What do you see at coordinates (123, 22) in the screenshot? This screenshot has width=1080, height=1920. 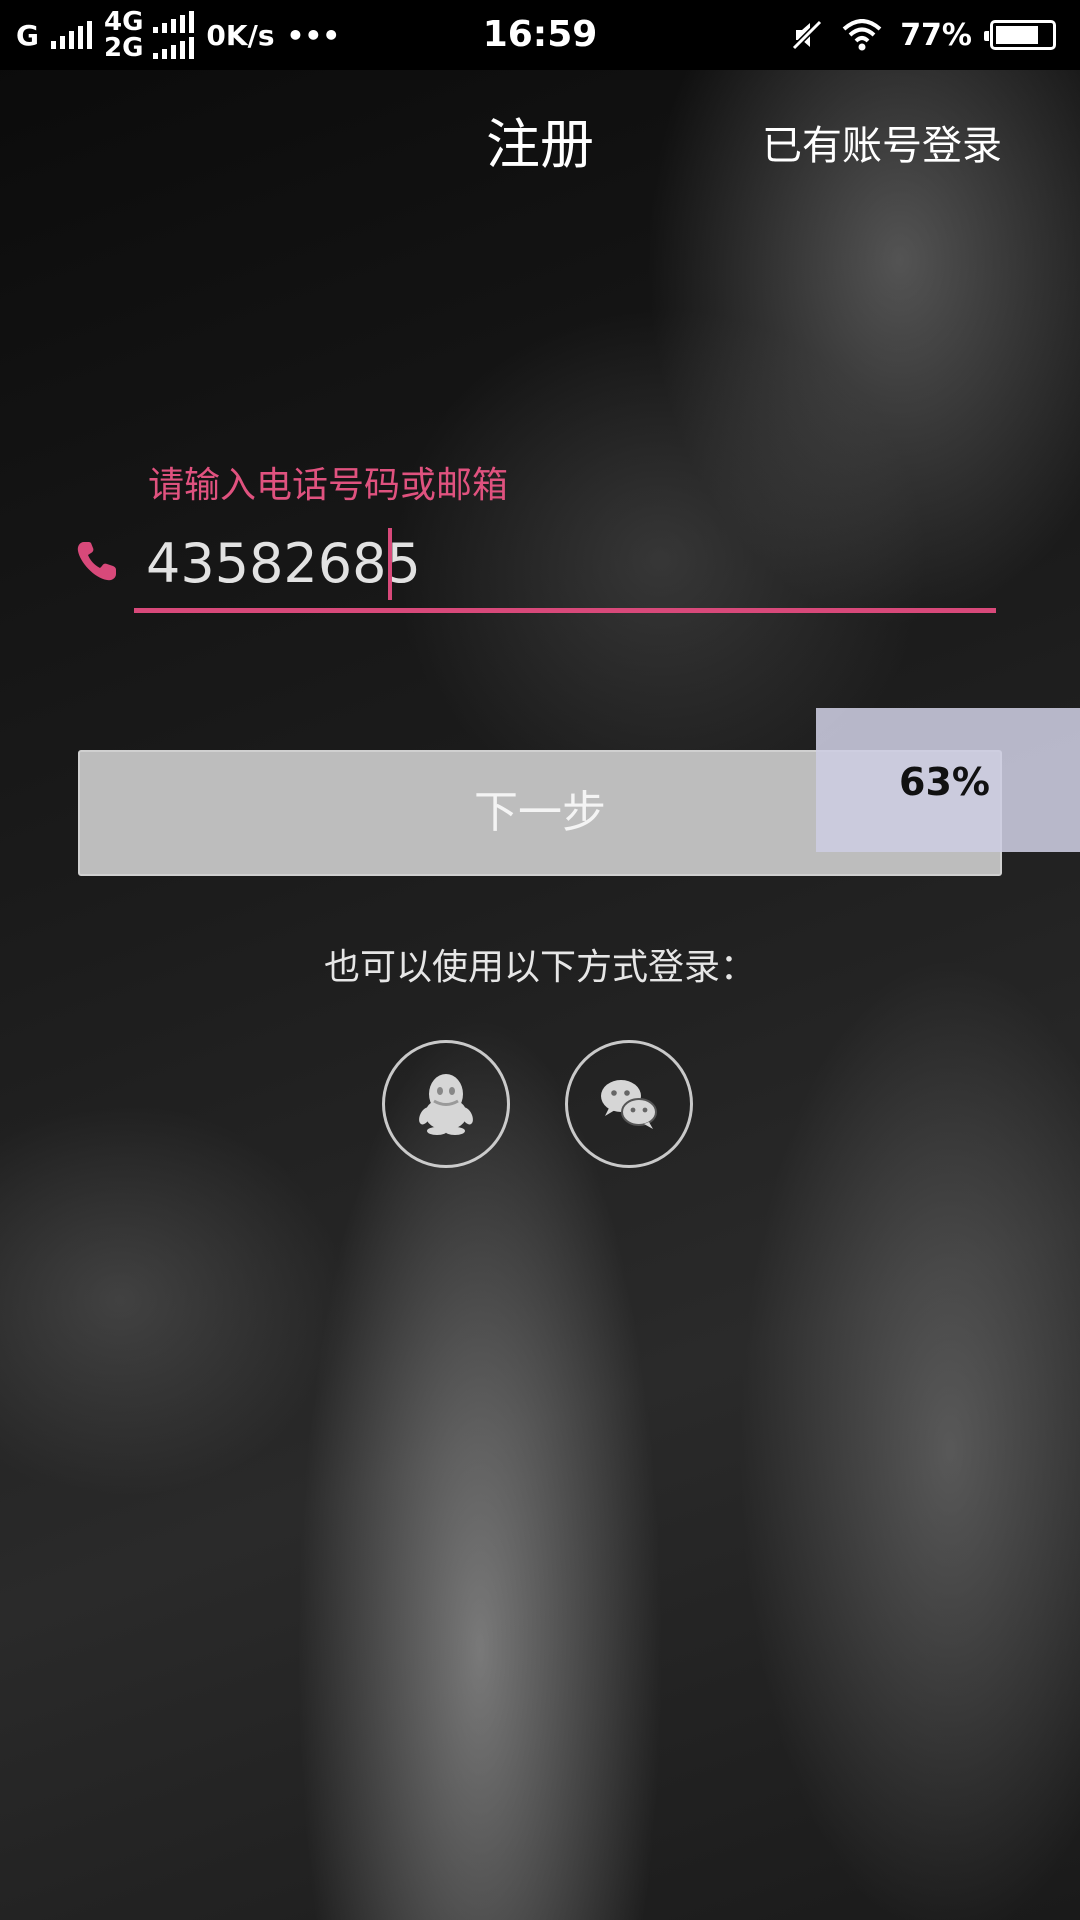 I see `carrier-2-top-label: 4G` at bounding box center [123, 22].